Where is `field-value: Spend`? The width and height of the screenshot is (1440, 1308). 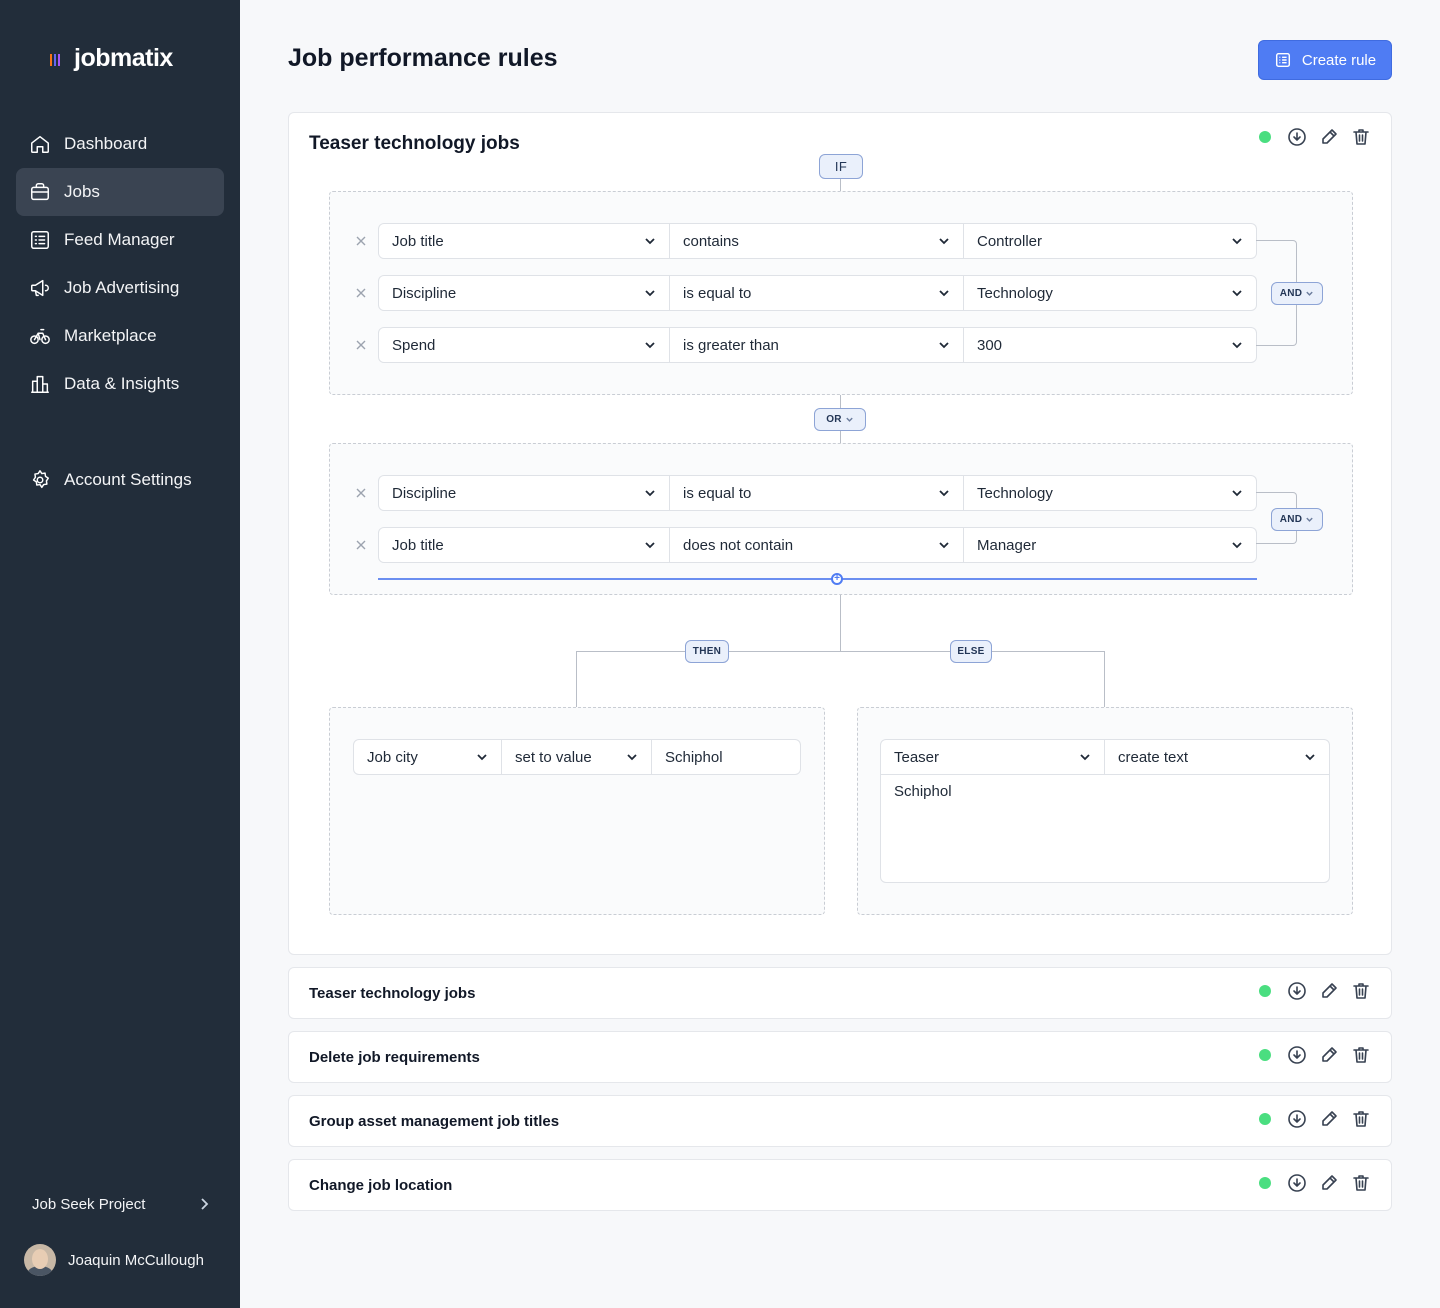
field-value: Spend is located at coordinates (414, 345).